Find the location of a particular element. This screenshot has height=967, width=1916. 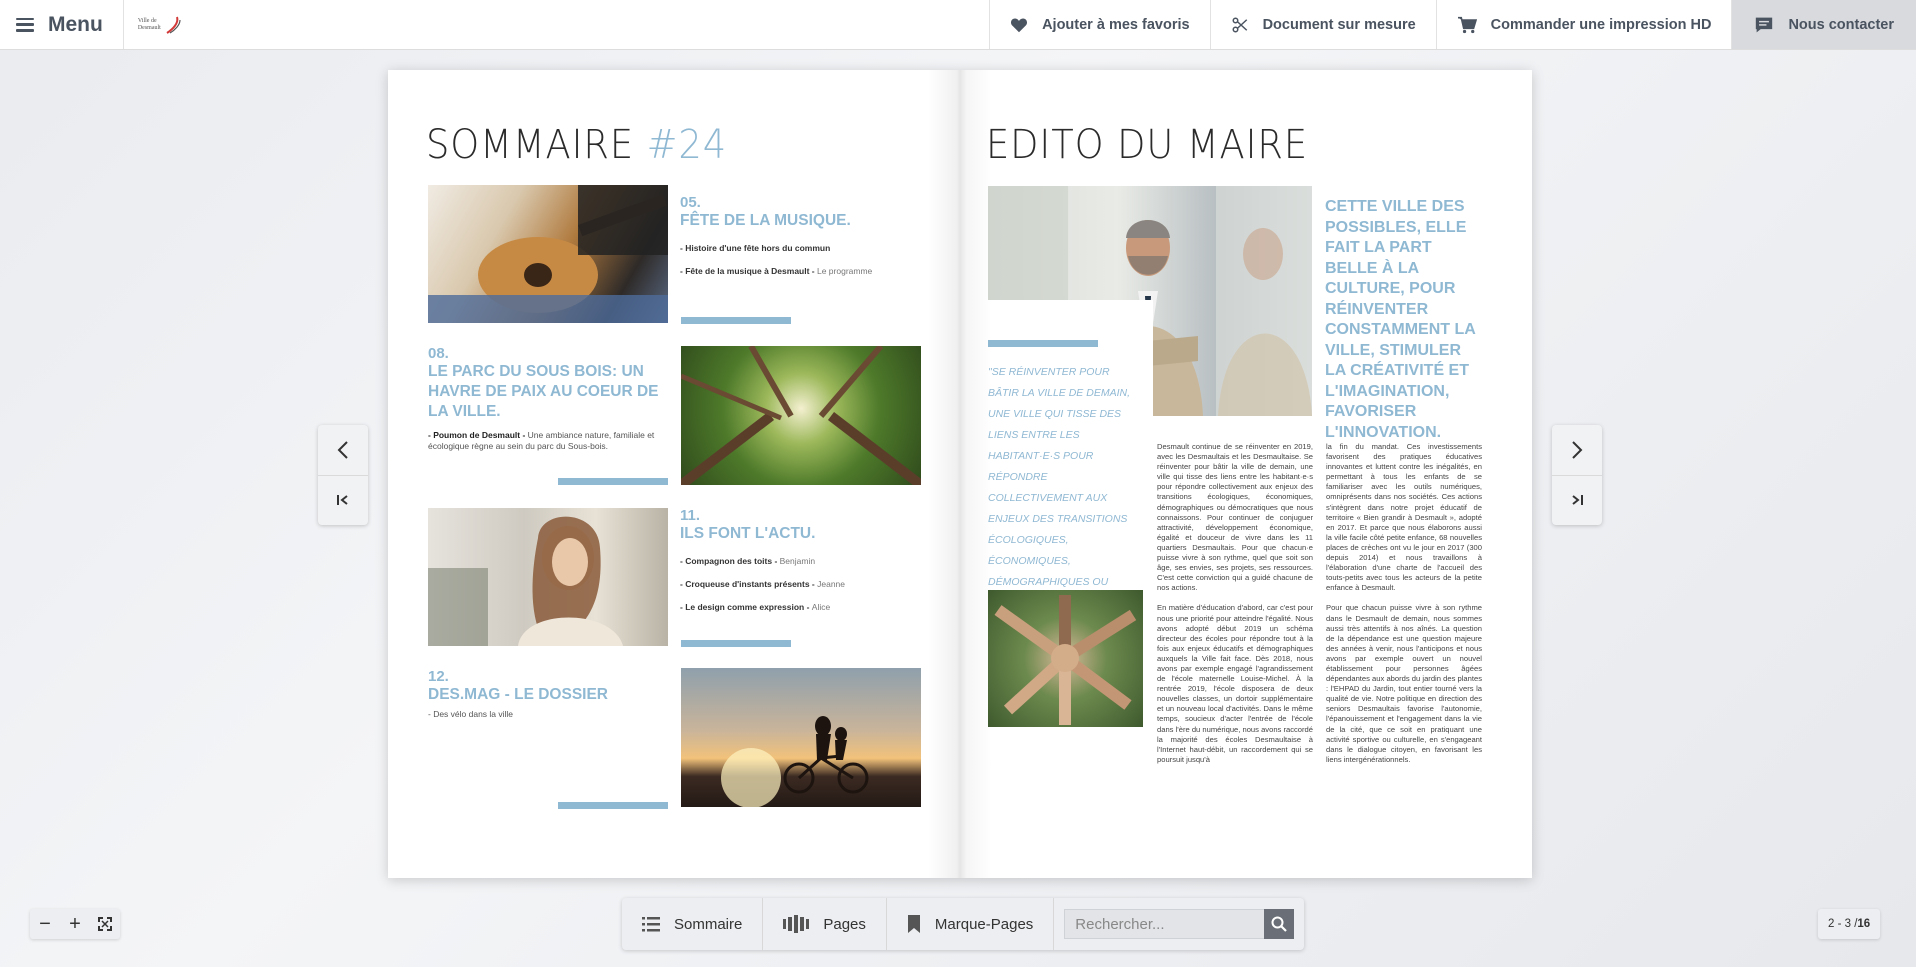

order-print-button: Commander une impression HD is located at coordinates (1583, 24).